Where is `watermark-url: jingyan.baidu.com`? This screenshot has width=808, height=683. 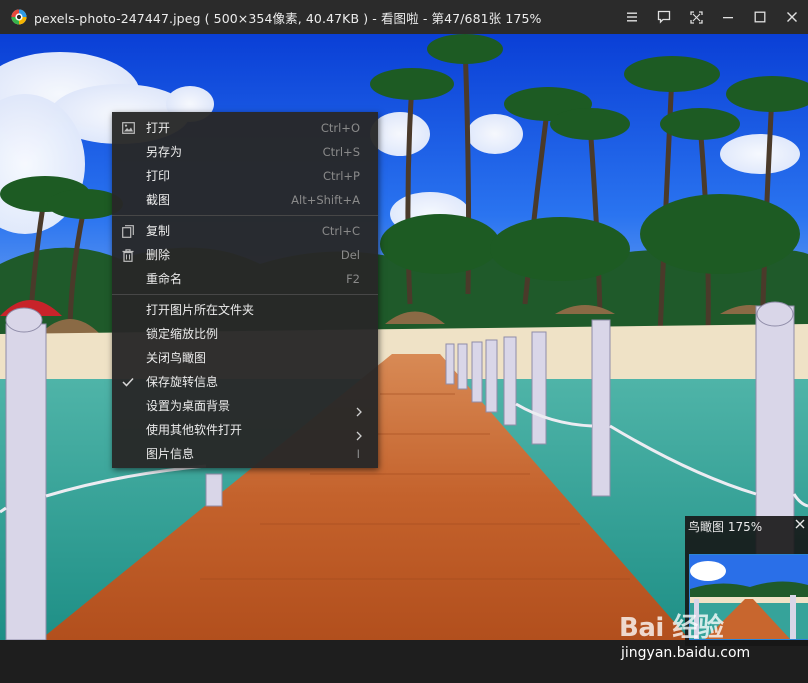 watermark-url: jingyan.baidu.com is located at coordinates (686, 653).